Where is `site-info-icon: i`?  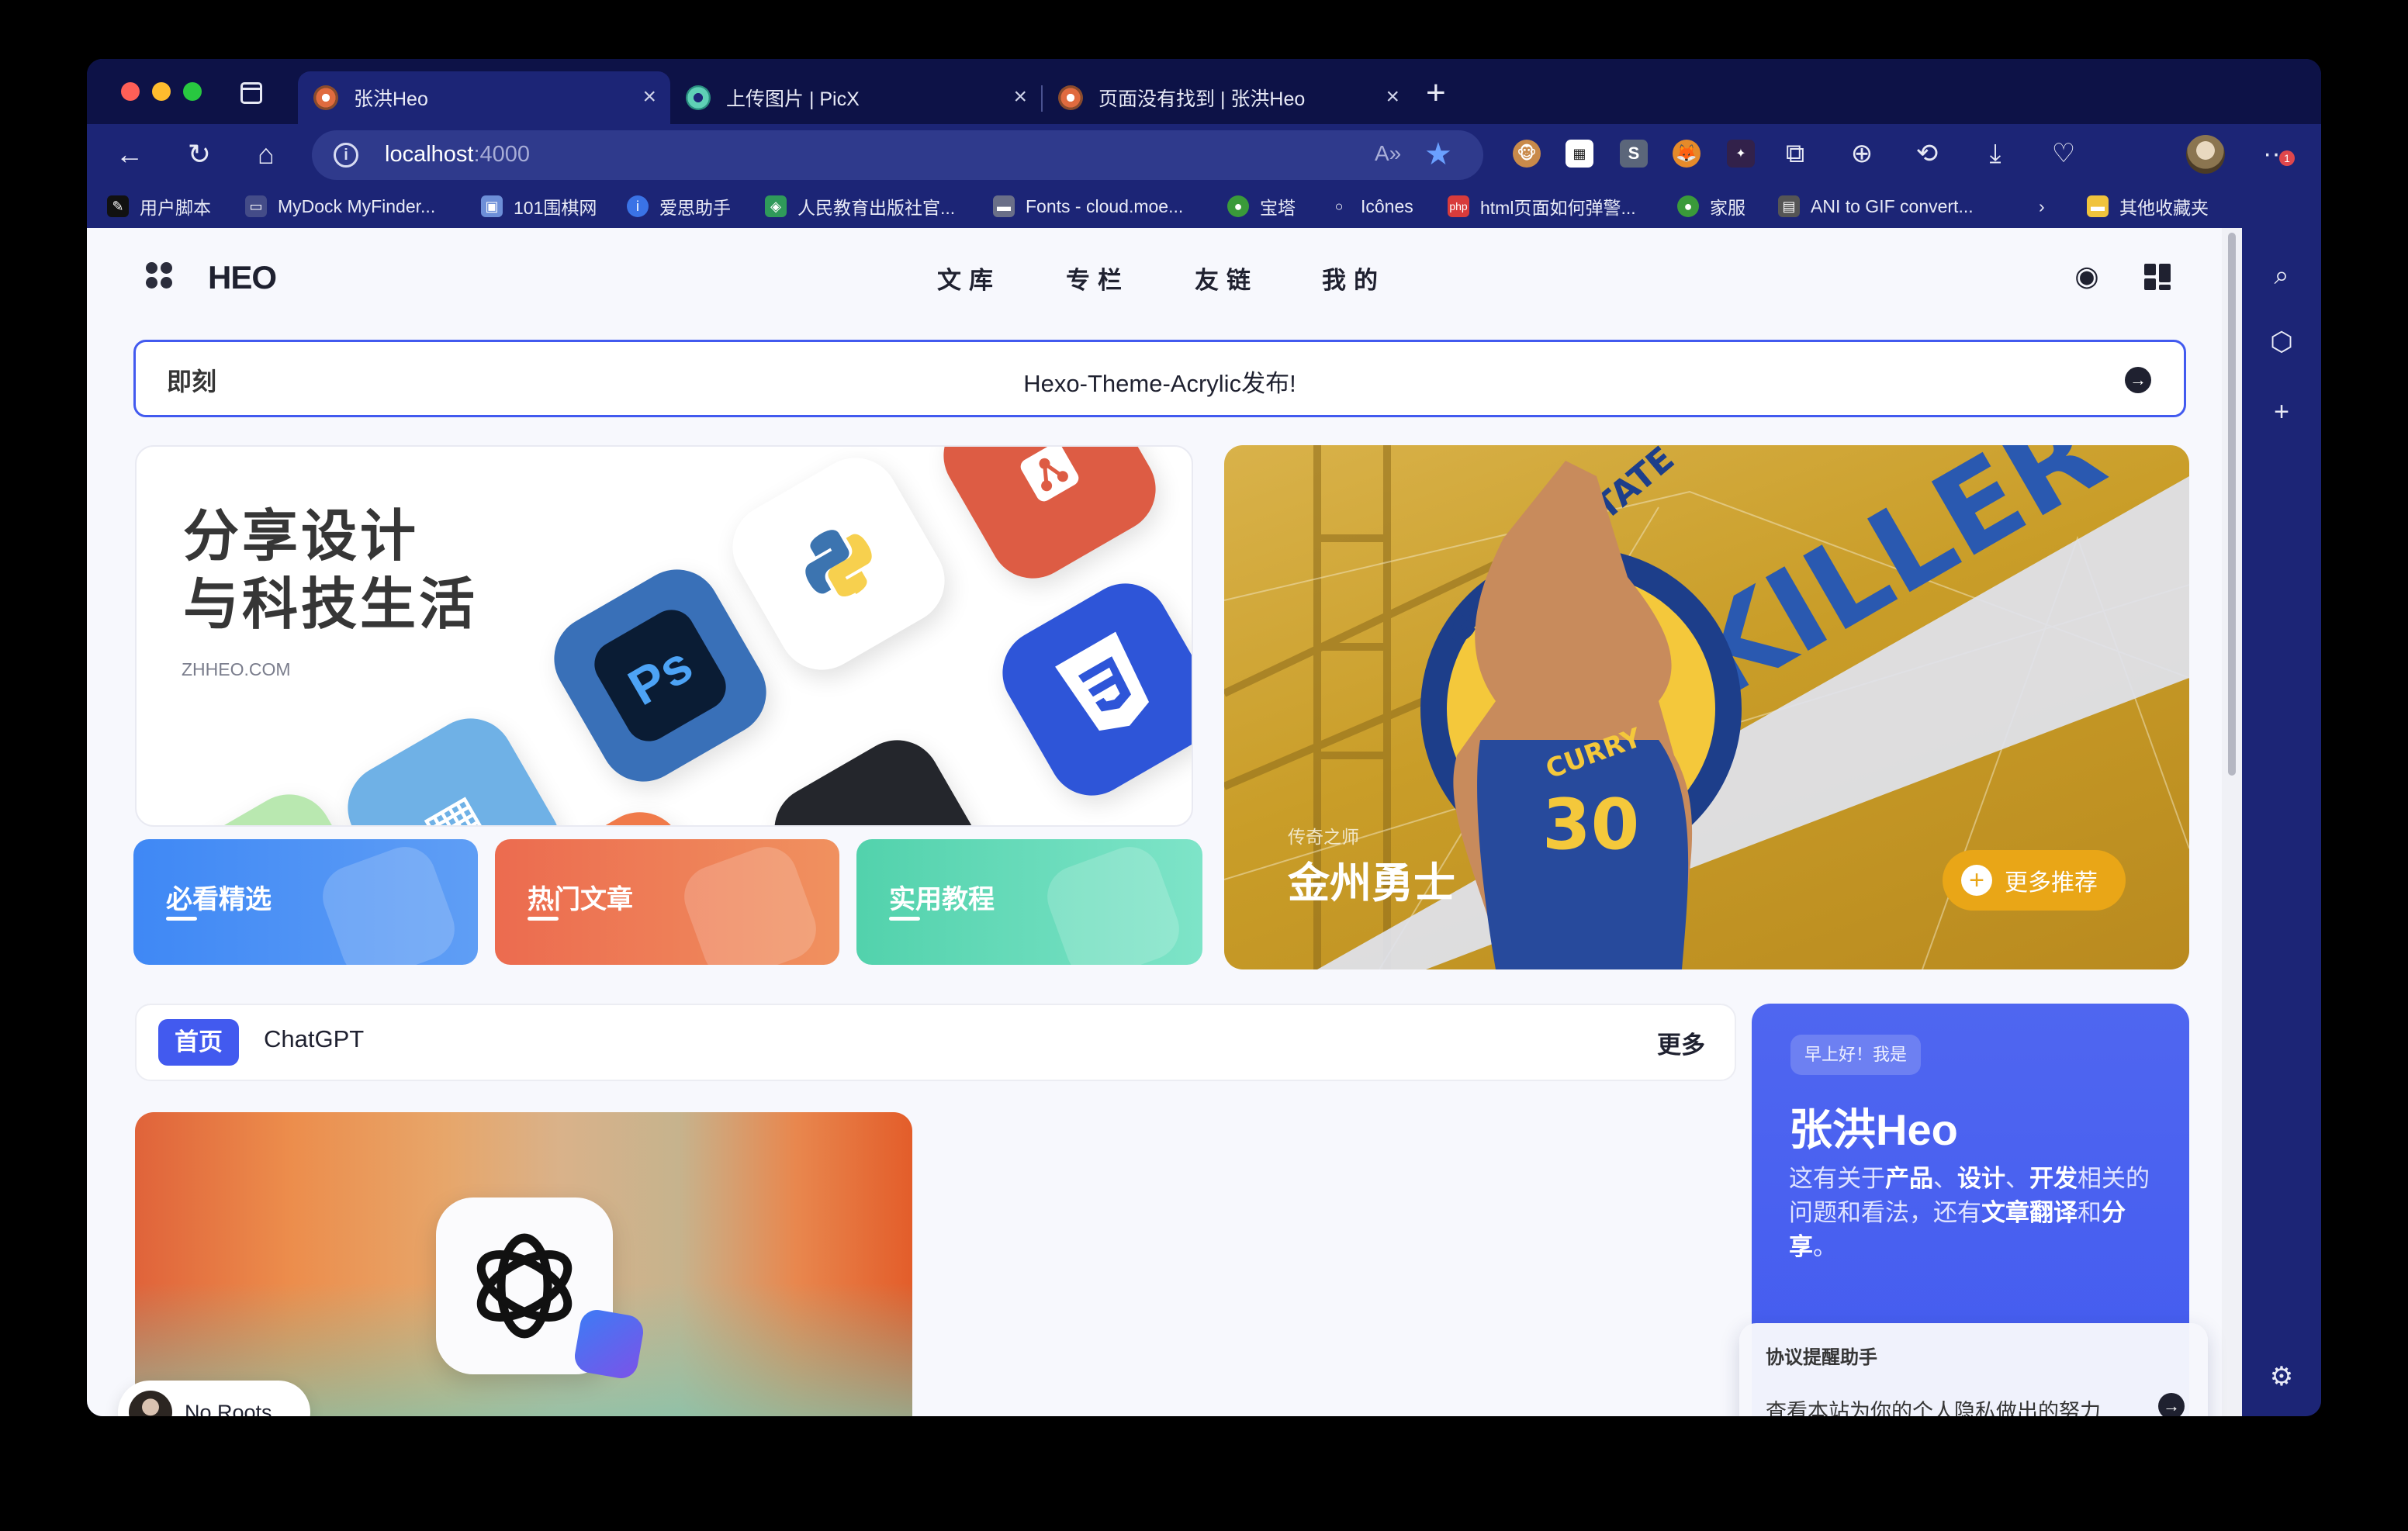 site-info-icon: i is located at coordinates (346, 155).